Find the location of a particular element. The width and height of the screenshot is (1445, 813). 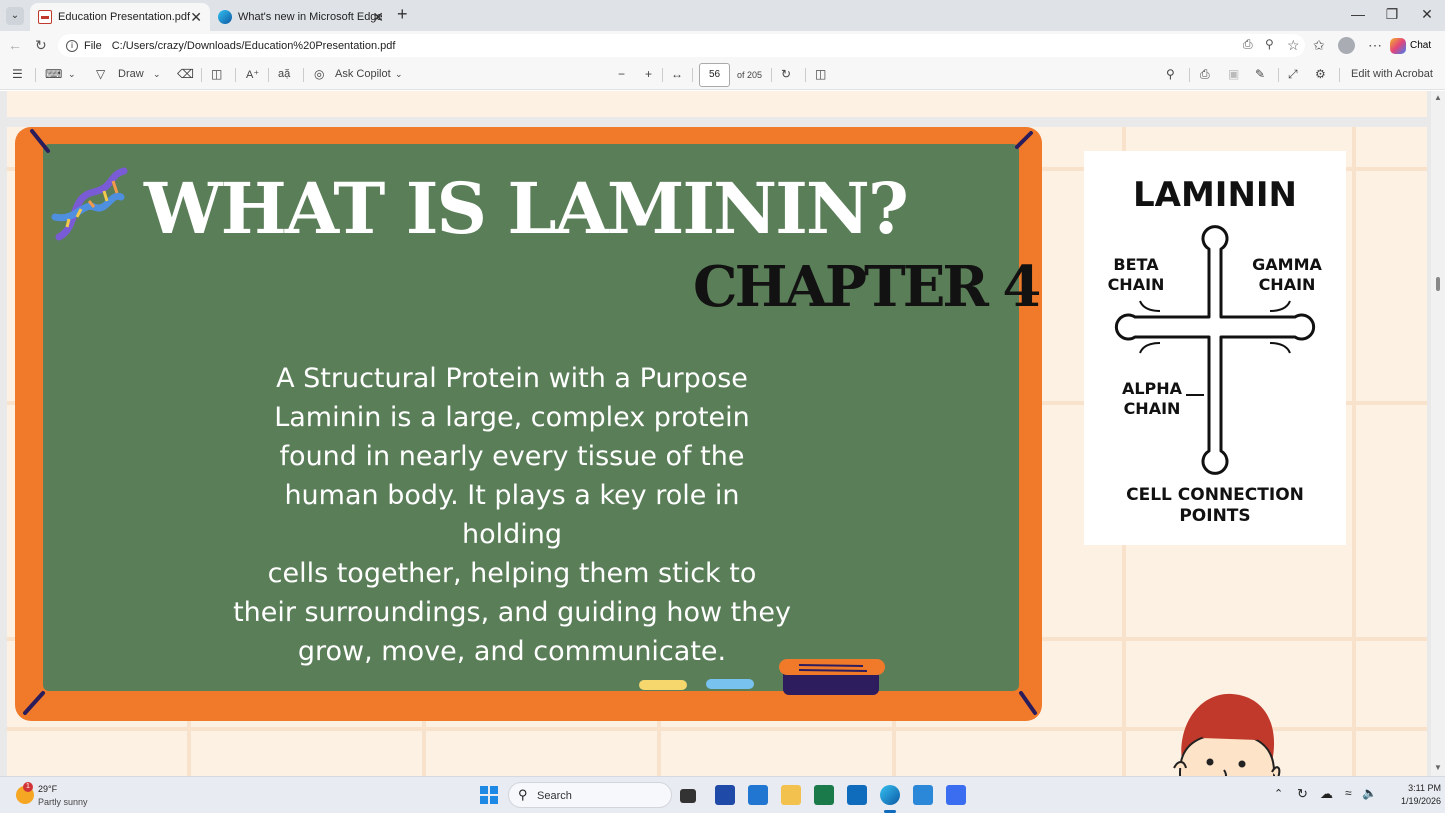

copilot-chat-button: Chat is located at coordinates (1415, 45).